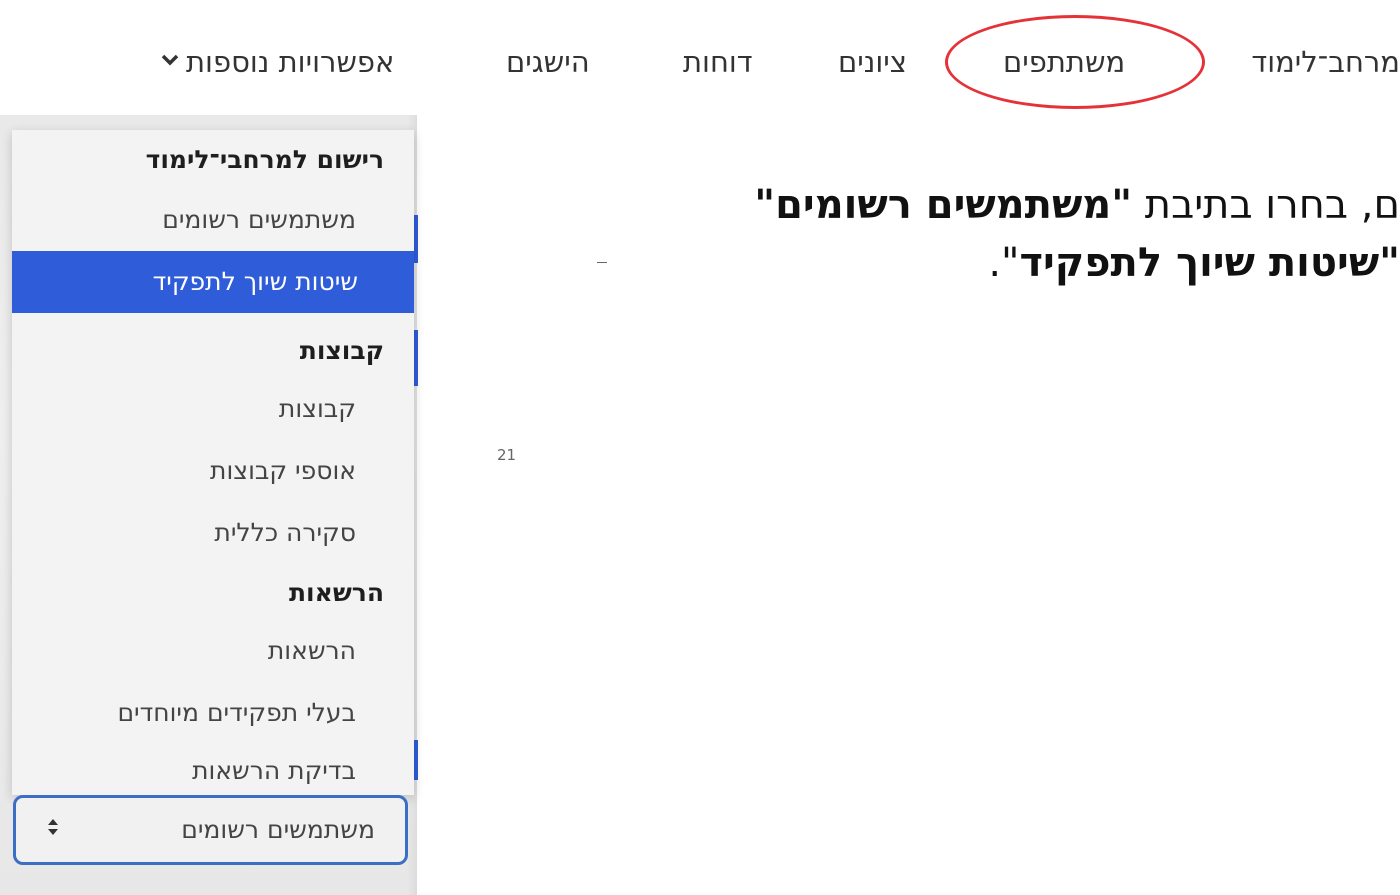  I want to click on instruction-line-2-bold: "שיטות שיוך לתפקיד, so click(1209, 263).